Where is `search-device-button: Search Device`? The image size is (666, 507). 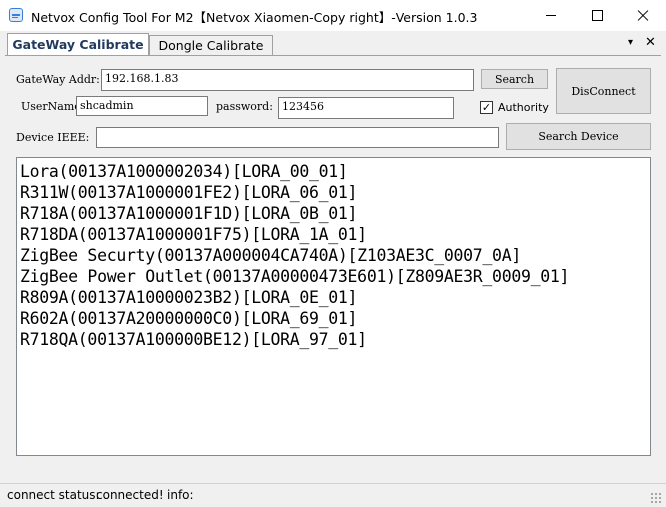
search-device-button: Search Device is located at coordinates (578, 136).